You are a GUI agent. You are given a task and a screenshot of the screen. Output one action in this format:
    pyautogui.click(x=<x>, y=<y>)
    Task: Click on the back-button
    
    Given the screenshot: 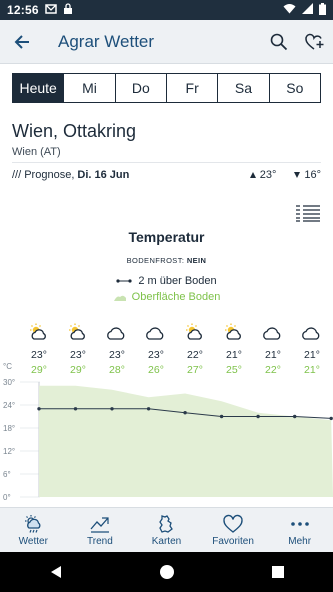 What is the action you would take?
    pyautogui.click(x=22, y=42)
    